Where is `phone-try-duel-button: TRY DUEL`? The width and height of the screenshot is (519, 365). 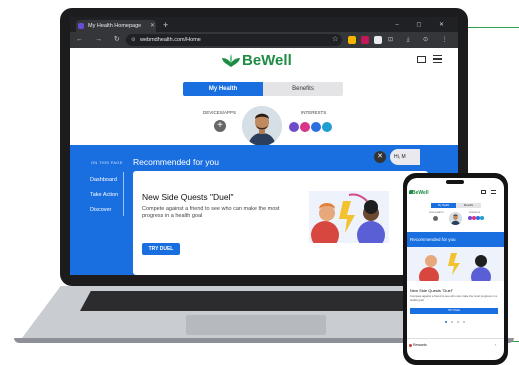 phone-try-duel-button: TRY DUEL is located at coordinates (454, 311).